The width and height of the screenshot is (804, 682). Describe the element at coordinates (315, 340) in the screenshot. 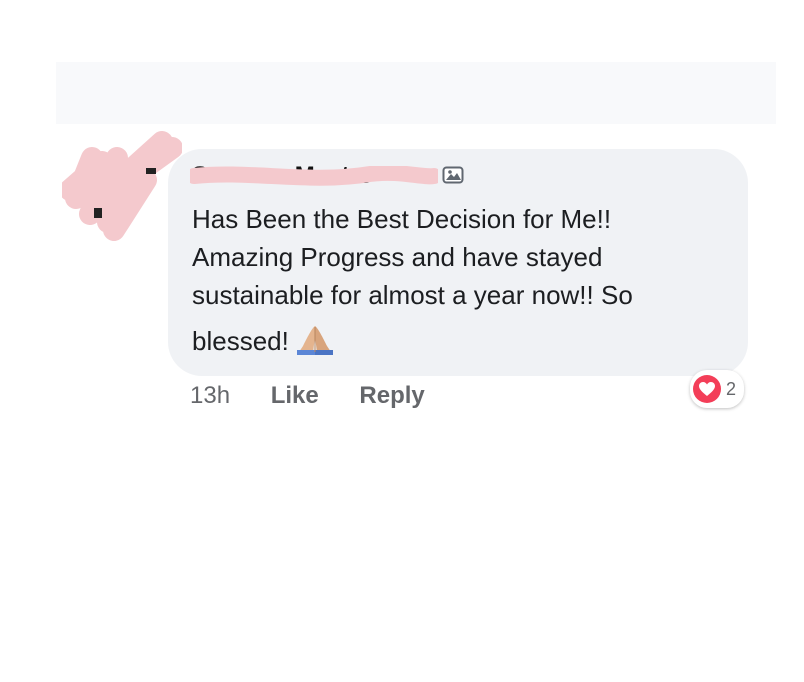

I see `folded-hands-emoji` at that location.